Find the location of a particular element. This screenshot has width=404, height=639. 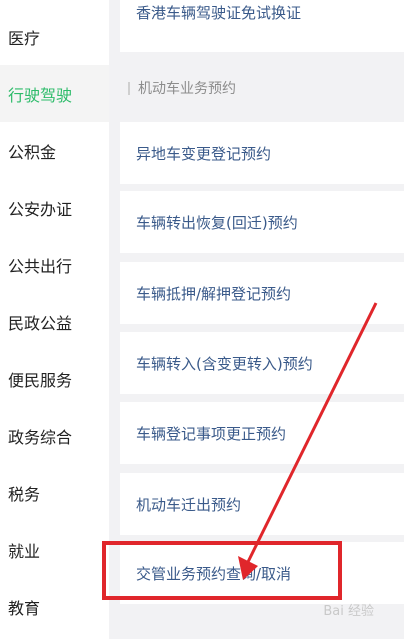

sidebar-item-label: 税务 is located at coordinates (24, 494).